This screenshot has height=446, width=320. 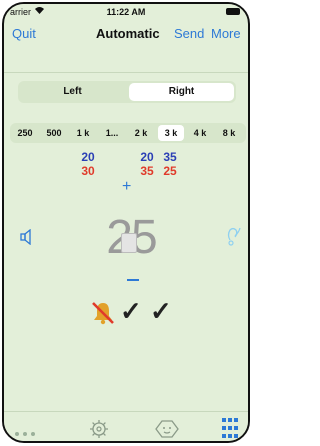 What do you see at coordinates (147, 171) in the screenshot?
I see `threshold-2k-red: 35` at bounding box center [147, 171].